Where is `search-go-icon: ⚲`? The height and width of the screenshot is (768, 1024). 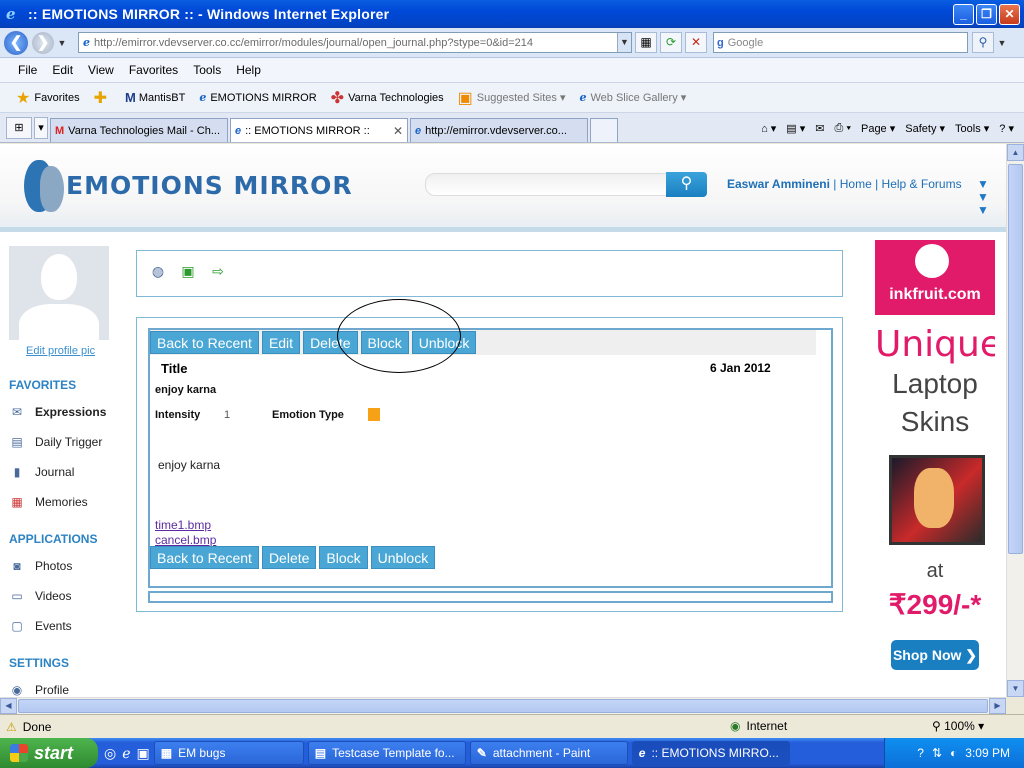 search-go-icon: ⚲ is located at coordinates (983, 42).